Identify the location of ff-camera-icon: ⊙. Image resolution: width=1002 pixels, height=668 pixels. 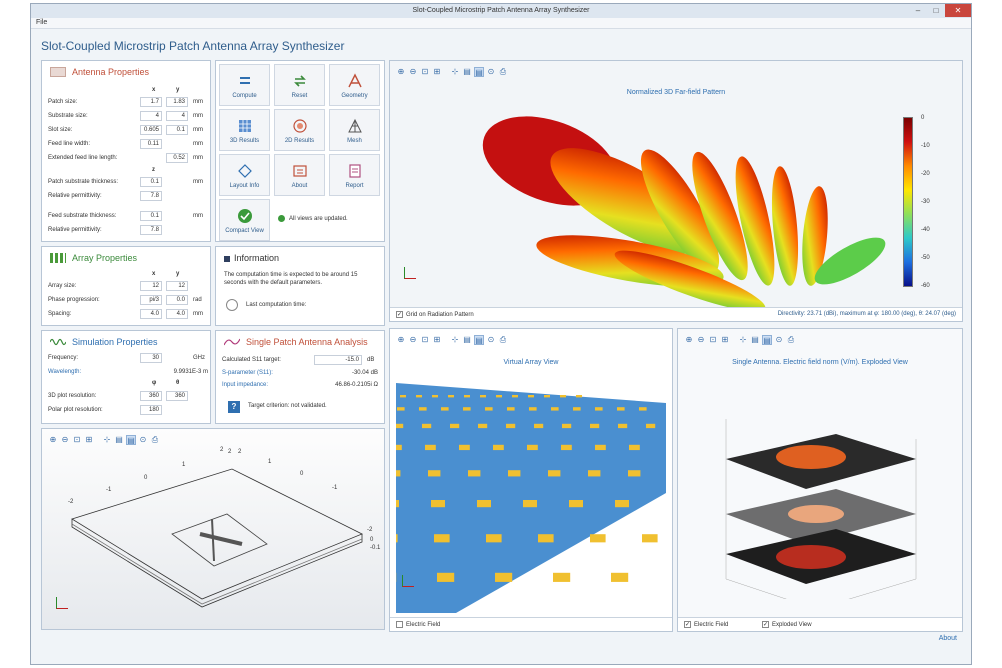
(491, 72).